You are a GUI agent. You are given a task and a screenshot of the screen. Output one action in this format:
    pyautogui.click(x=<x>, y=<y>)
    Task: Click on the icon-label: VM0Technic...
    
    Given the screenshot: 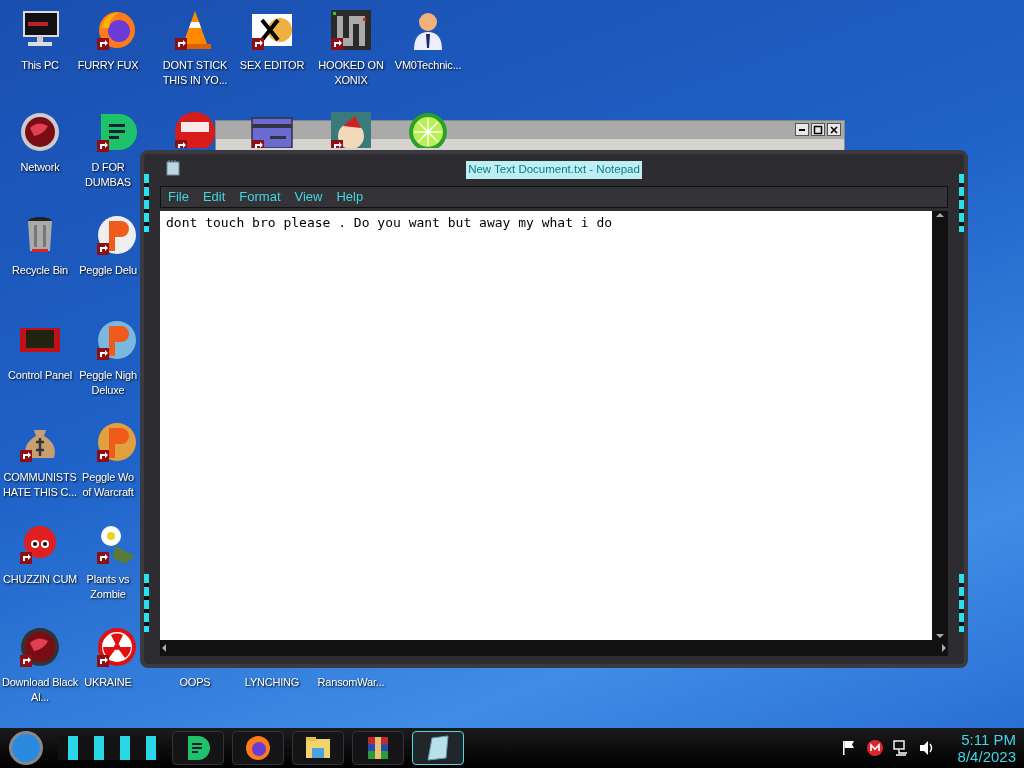 What is the action you would take?
    pyautogui.click(x=428, y=65)
    